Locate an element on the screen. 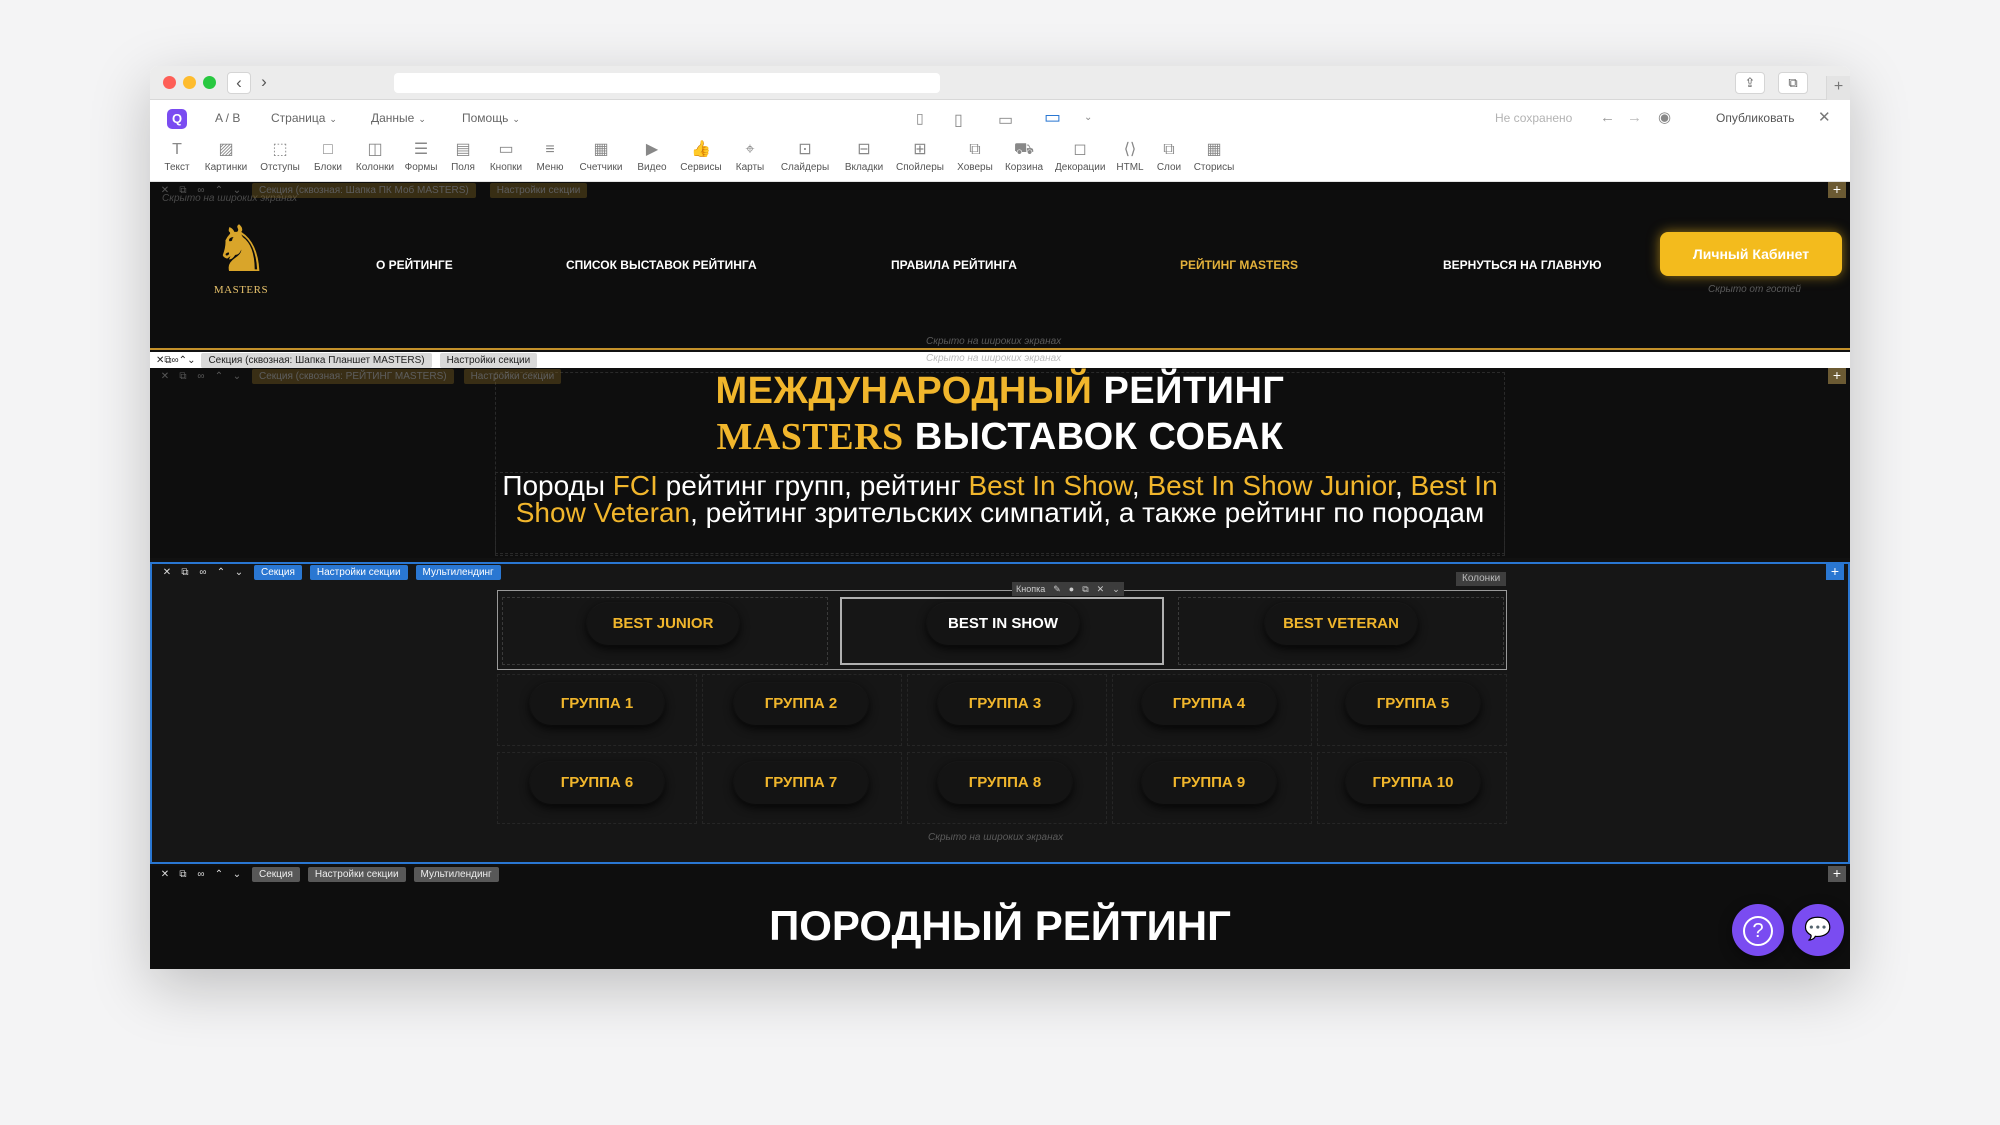 This screenshot has height=1125, width=2000. group-1-button: Группа 1 is located at coordinates (597, 704).